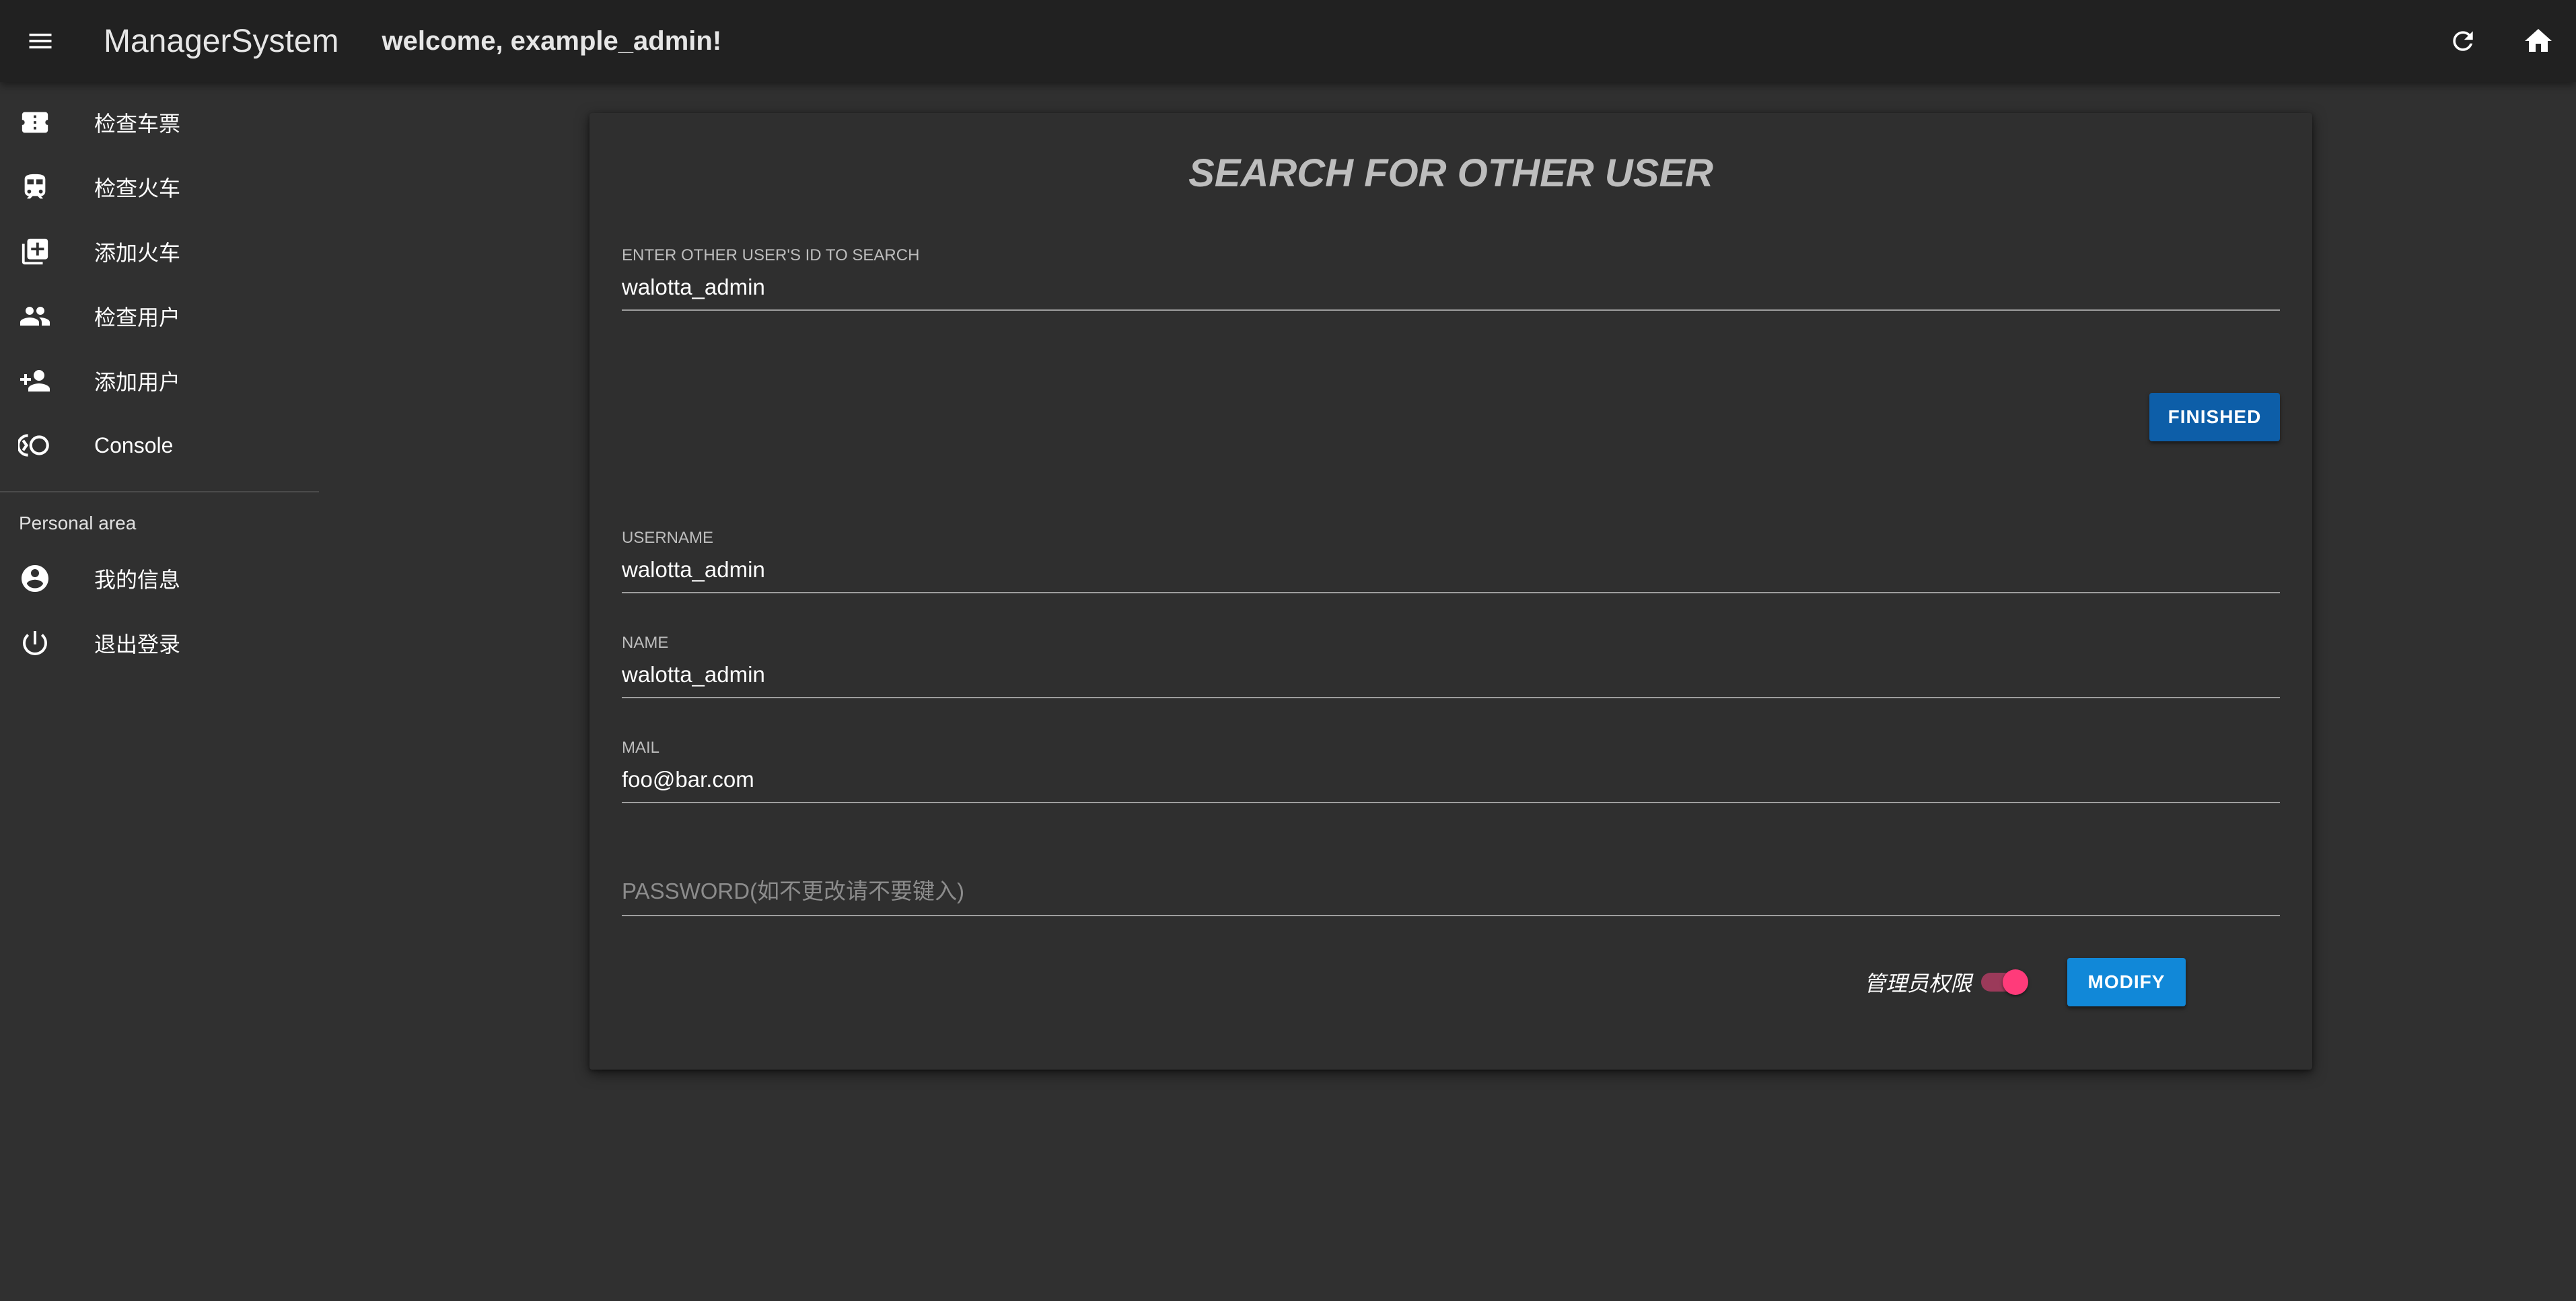 This screenshot has width=2576, height=1301. I want to click on people-icon, so click(34, 316).